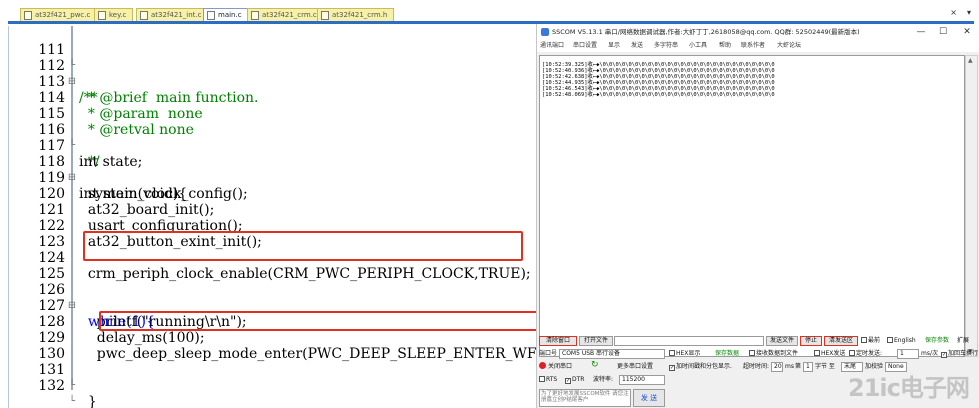  Describe the element at coordinates (226, 14) in the screenshot. I see `tab-main-c: main.c` at that location.